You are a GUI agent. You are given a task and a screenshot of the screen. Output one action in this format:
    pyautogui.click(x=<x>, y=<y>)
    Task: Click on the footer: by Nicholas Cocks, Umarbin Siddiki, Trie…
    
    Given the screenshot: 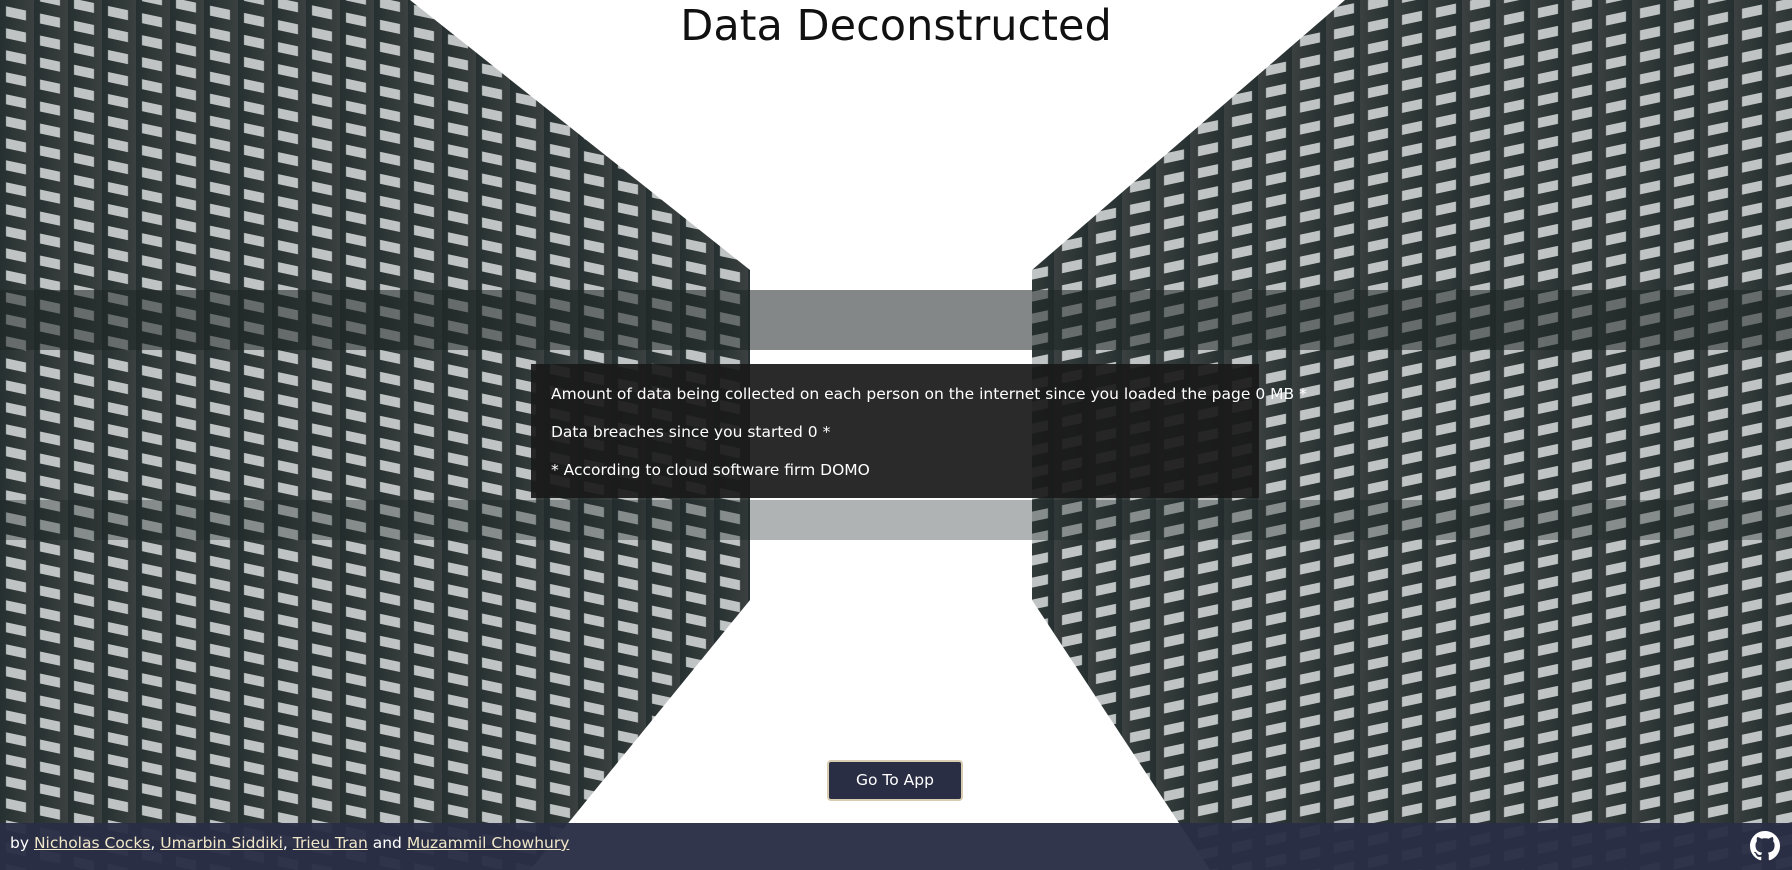 What is the action you would take?
    pyautogui.click(x=896, y=846)
    